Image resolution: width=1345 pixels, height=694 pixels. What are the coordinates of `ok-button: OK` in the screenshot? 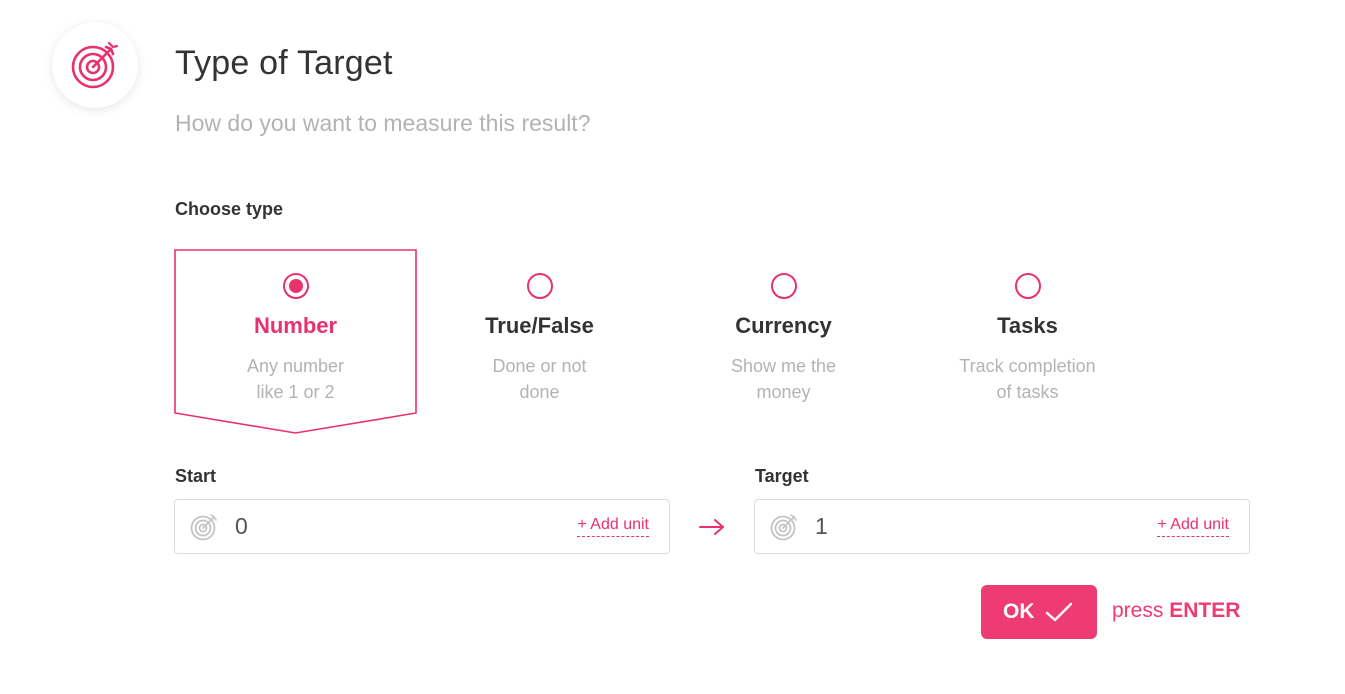 It's located at (1039, 612).